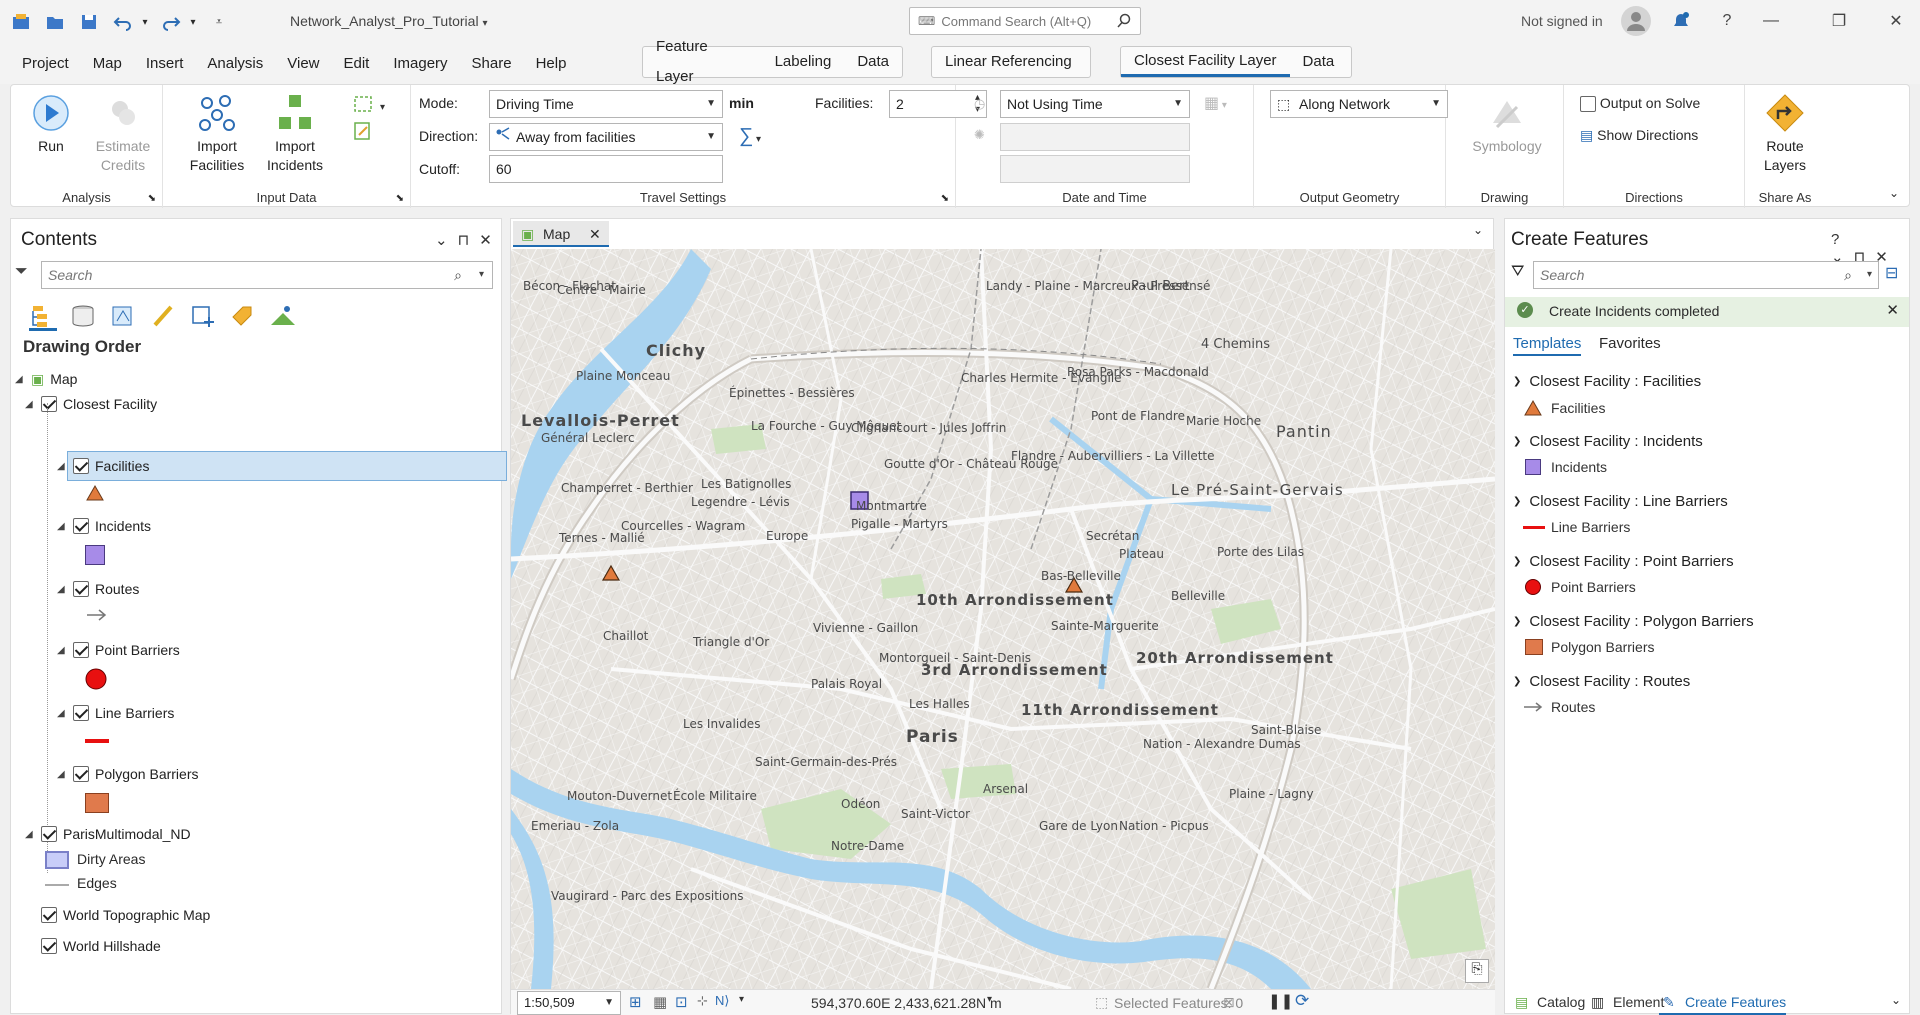 The width and height of the screenshot is (1920, 1015). Describe the element at coordinates (635, 1002) in the screenshot. I see `fixed-zoom-icon: ⊞` at that location.